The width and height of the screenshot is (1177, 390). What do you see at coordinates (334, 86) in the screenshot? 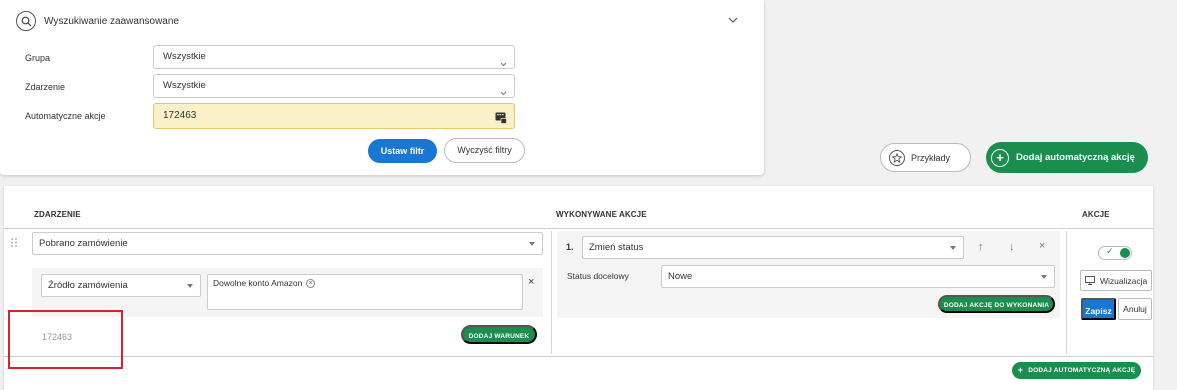
I see `event-select: Wszystkie` at bounding box center [334, 86].